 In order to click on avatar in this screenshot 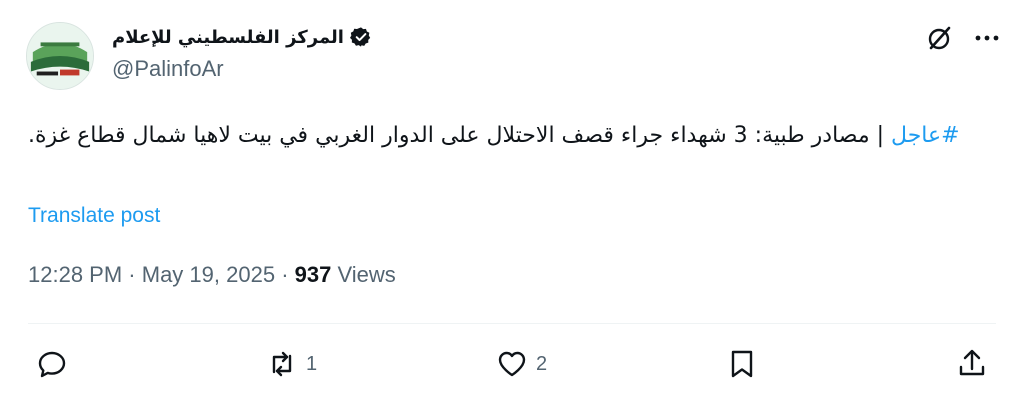, I will do `click(60, 56)`.